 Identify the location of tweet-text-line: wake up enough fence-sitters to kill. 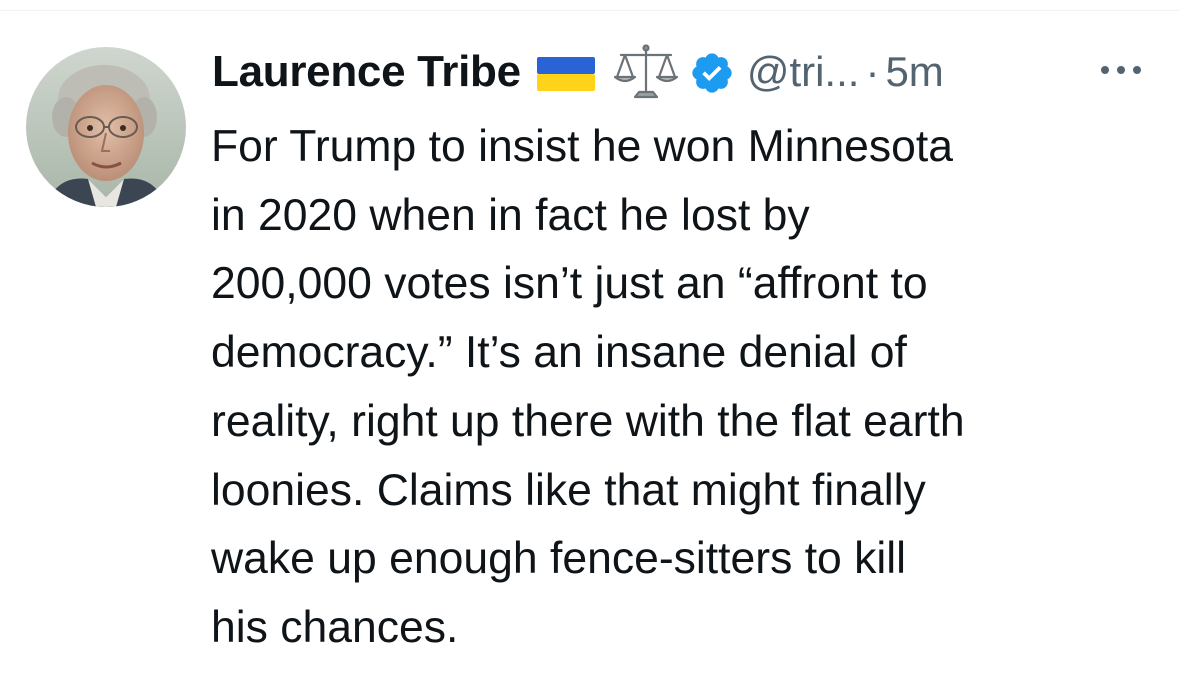
(559, 559).